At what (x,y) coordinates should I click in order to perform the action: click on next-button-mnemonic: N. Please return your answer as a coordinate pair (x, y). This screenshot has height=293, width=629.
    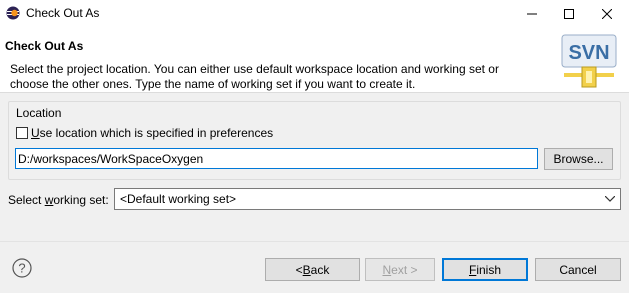
    Looking at the image, I should click on (387, 269).